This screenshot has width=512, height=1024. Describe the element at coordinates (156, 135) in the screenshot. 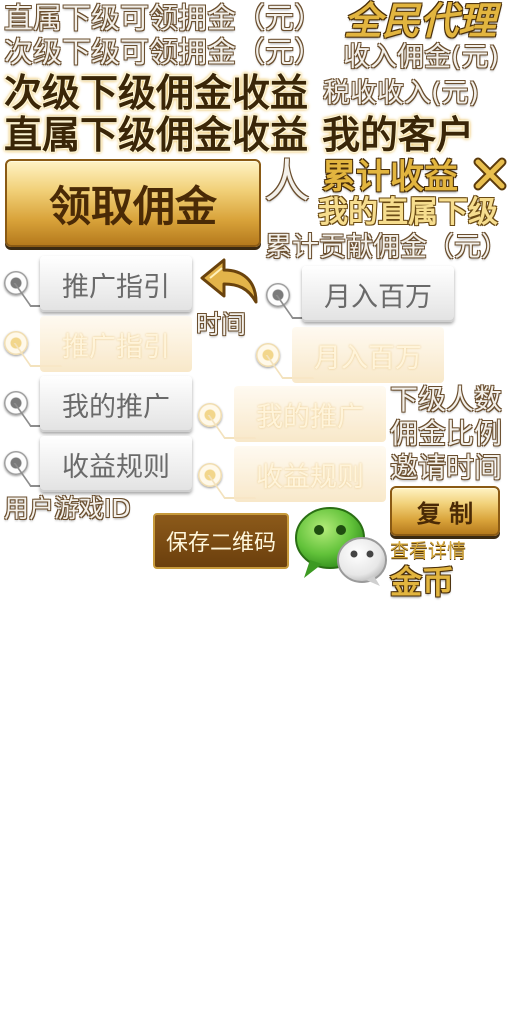

I see `direct-commission-income-label: 直属下级佣金收益` at that location.